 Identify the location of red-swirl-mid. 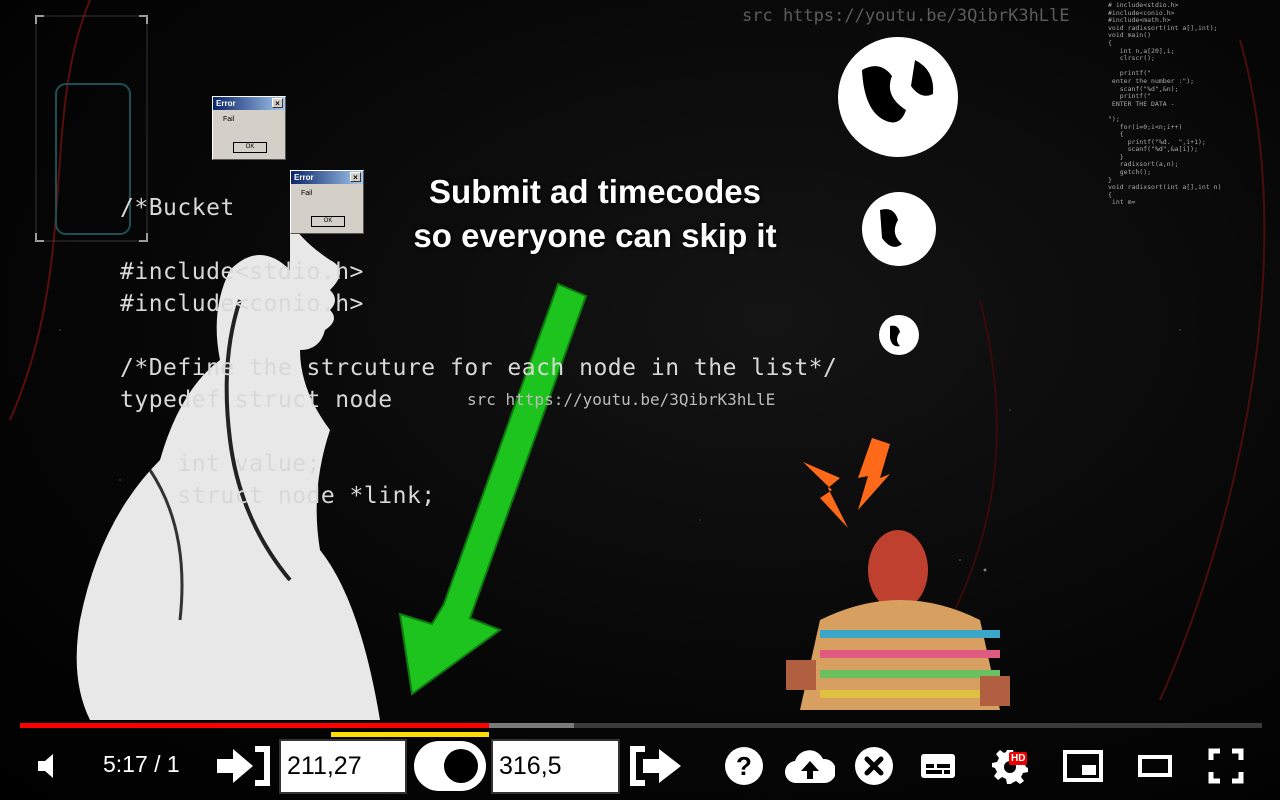
(973, 460).